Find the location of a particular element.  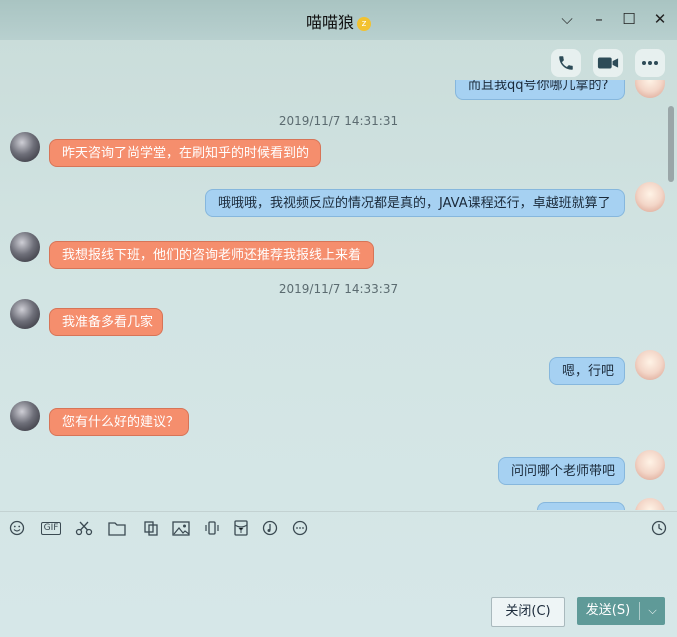

folder-icon is located at coordinates (117, 528).